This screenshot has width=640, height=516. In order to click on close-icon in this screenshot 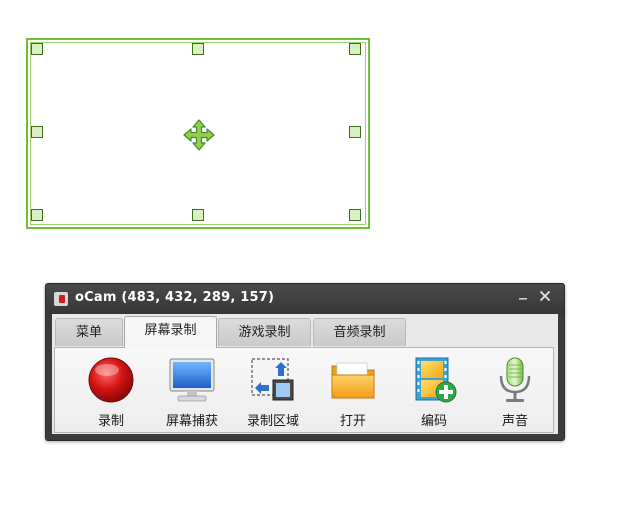, I will do `click(545, 296)`.